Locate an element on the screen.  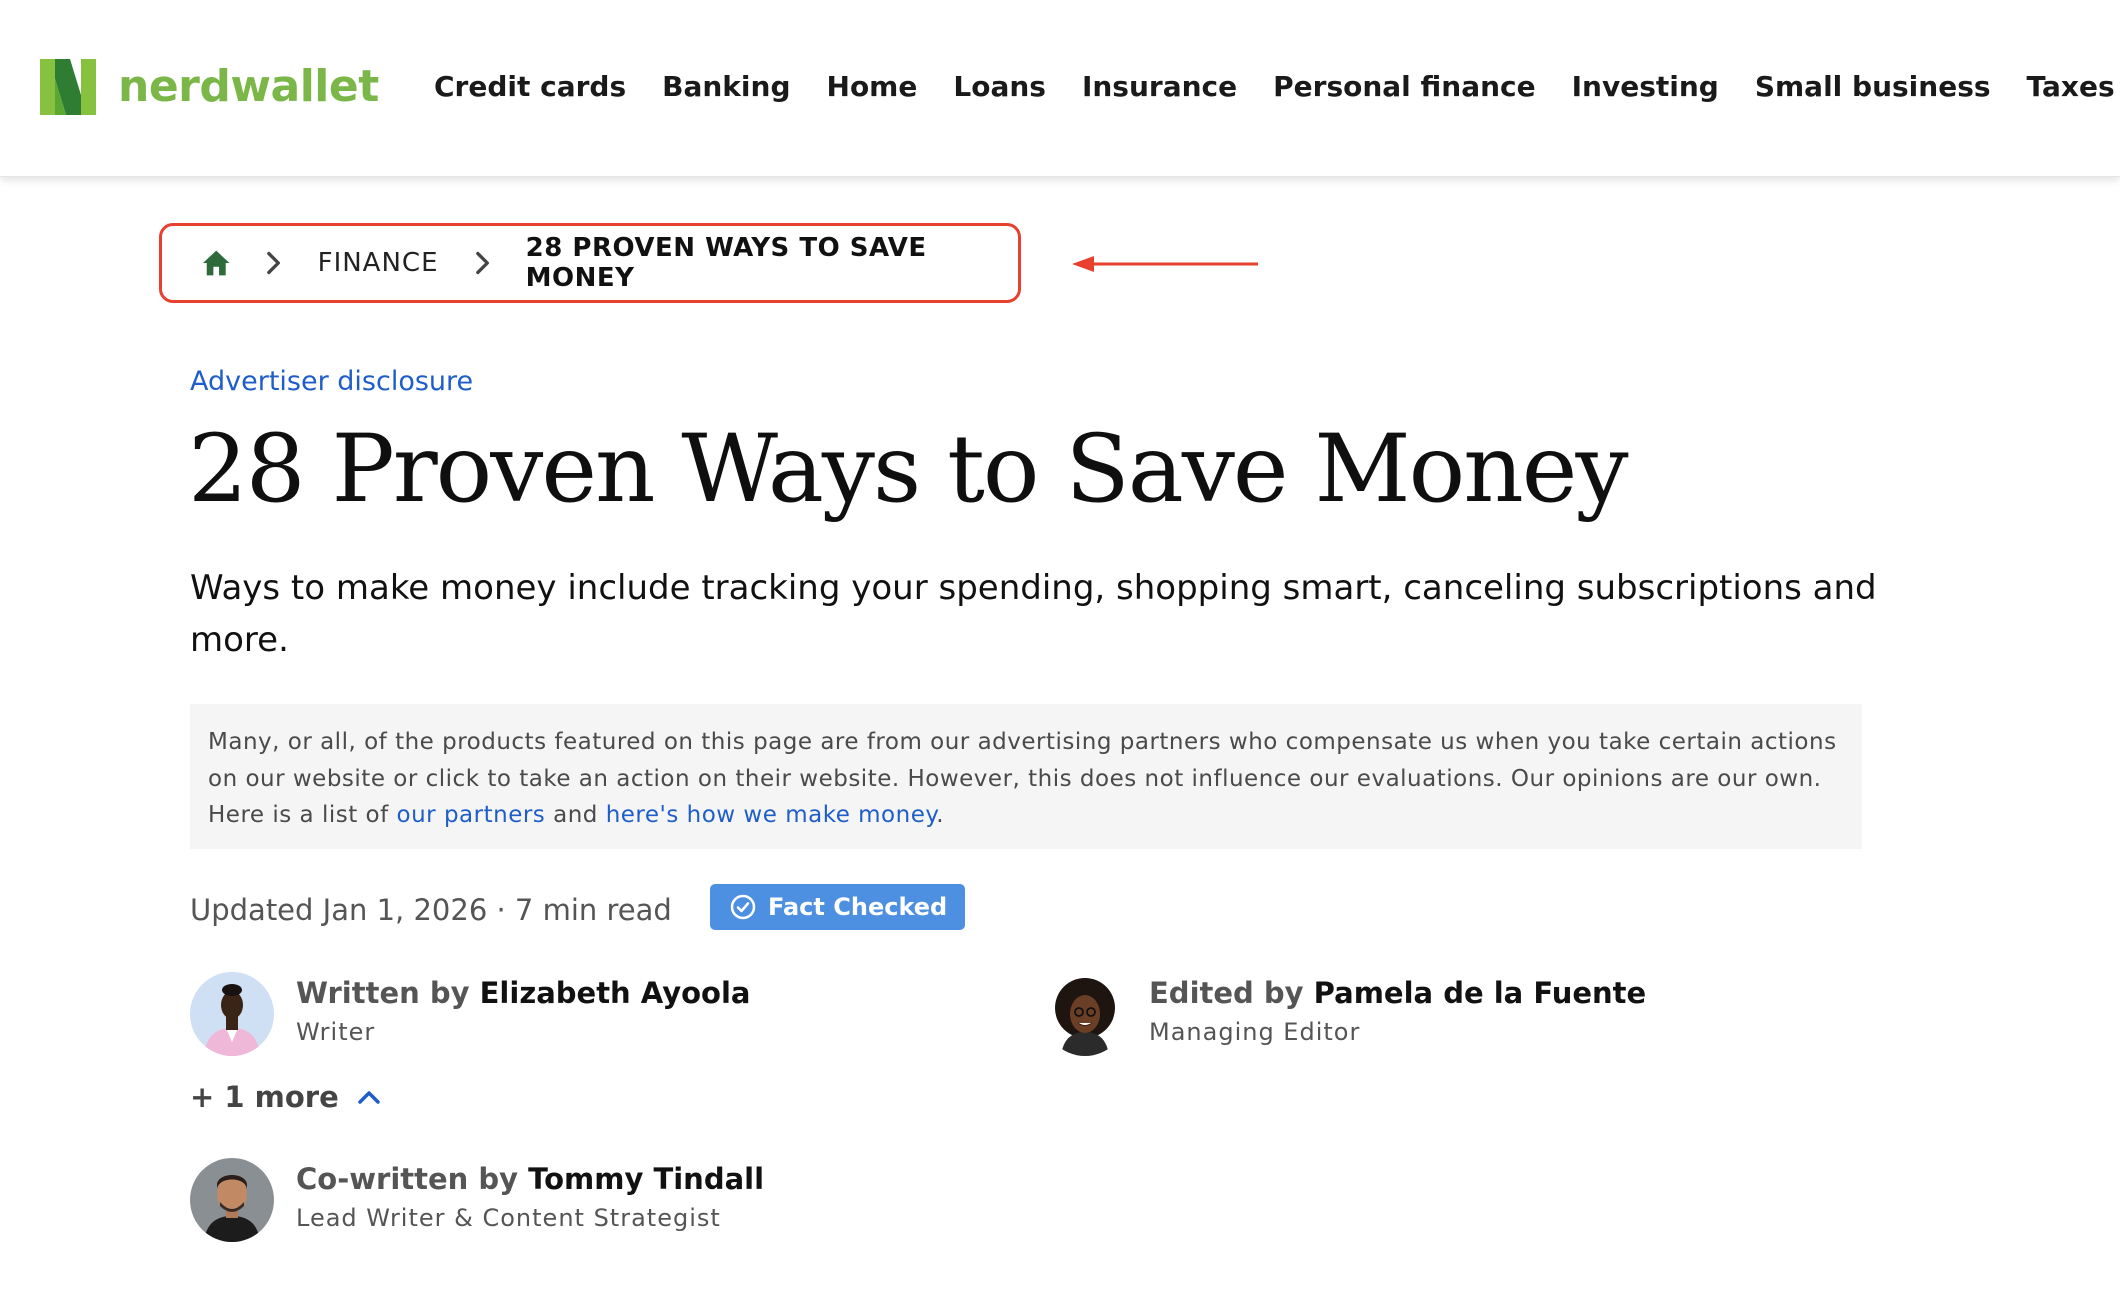
nav-item-banking: Banking is located at coordinates (726, 86).